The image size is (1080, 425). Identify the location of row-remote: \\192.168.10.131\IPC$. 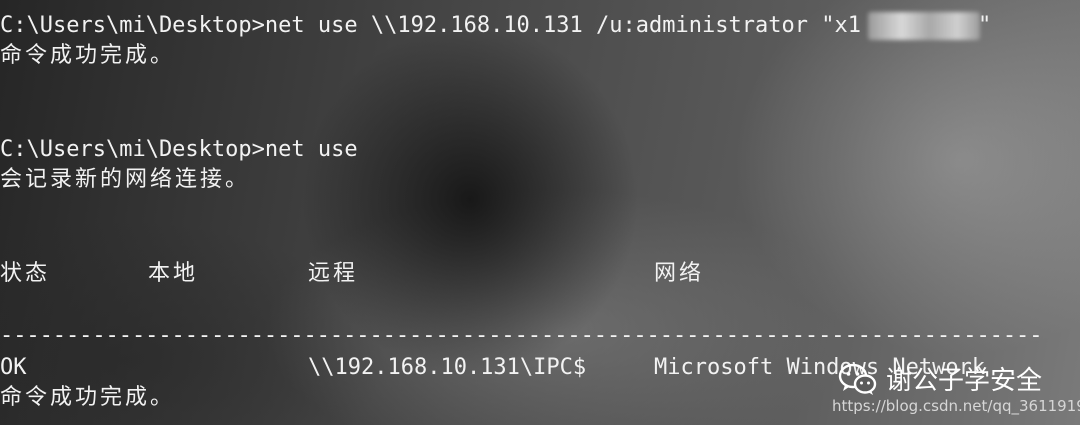
(447, 367).